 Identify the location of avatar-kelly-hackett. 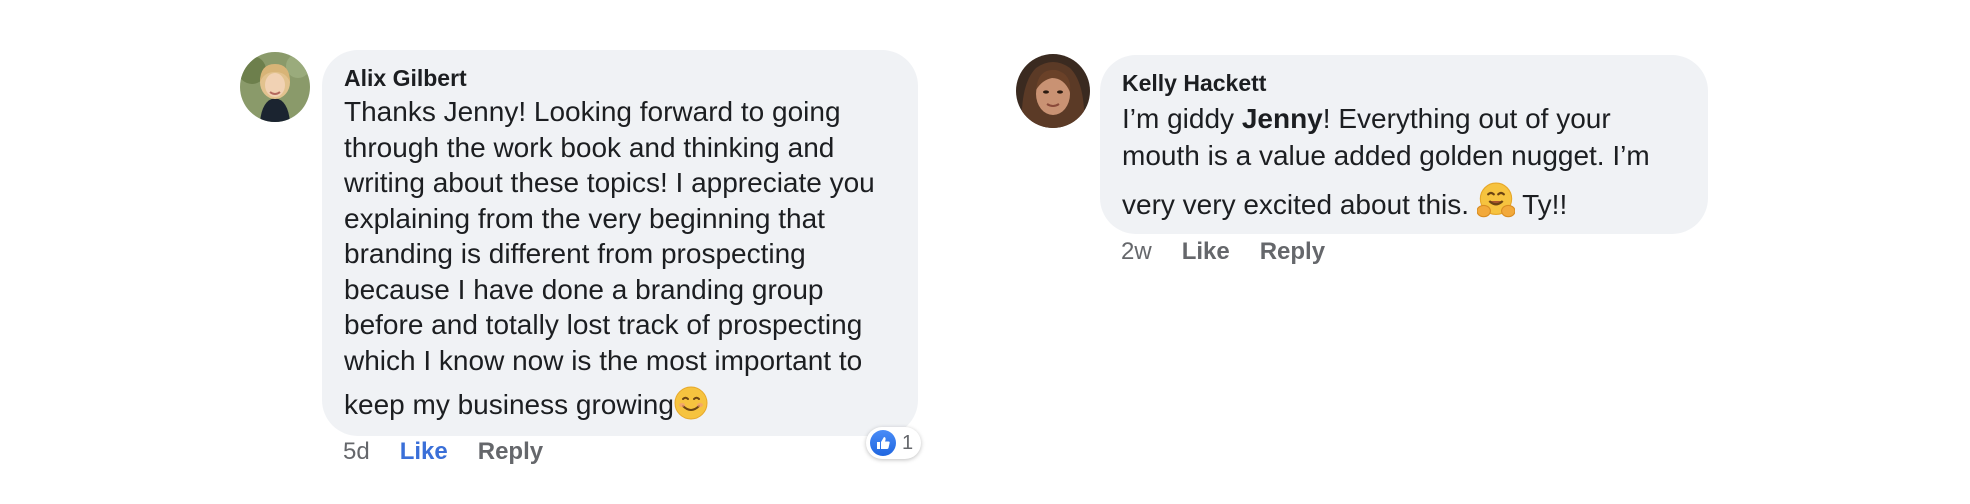
(1053, 91).